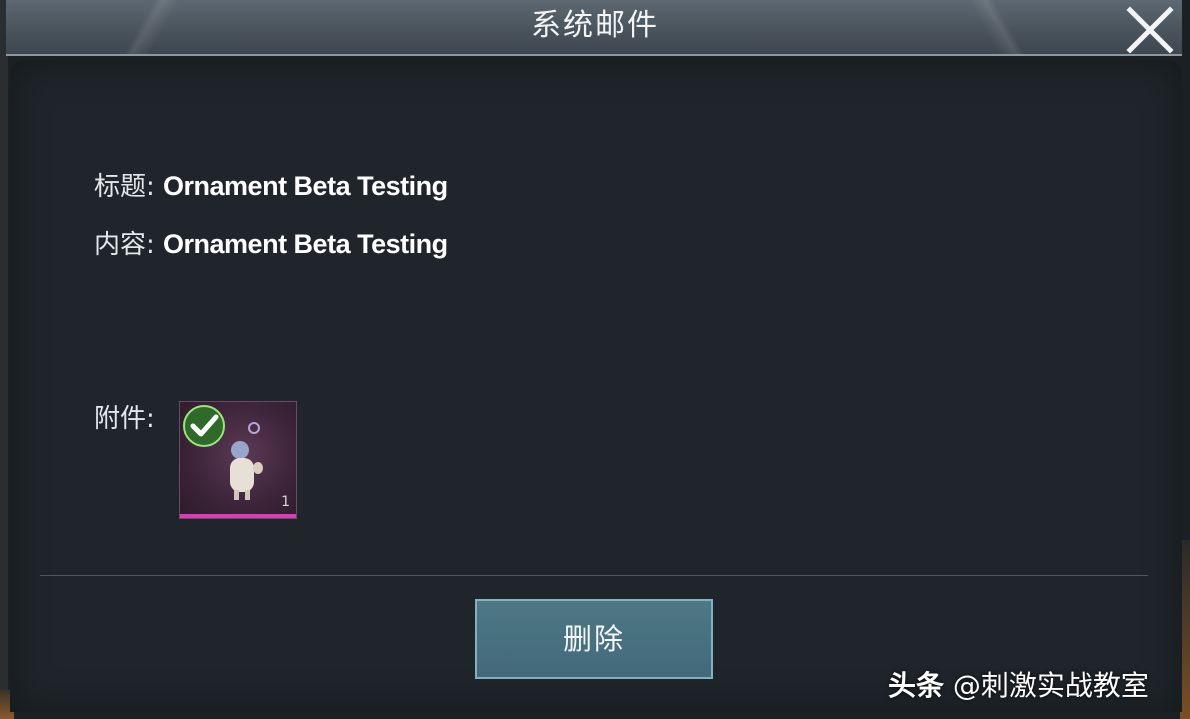 The height and width of the screenshot is (719, 1190). I want to click on attachment-item-slot: 1, so click(238, 460).